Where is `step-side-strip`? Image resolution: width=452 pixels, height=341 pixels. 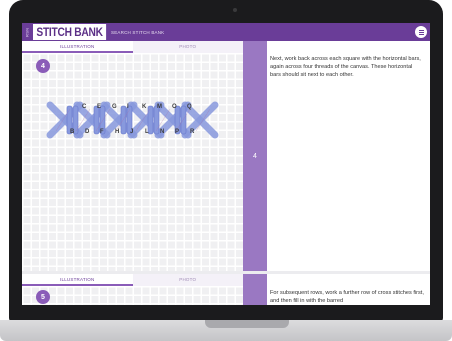 step-side-strip is located at coordinates (255, 289).